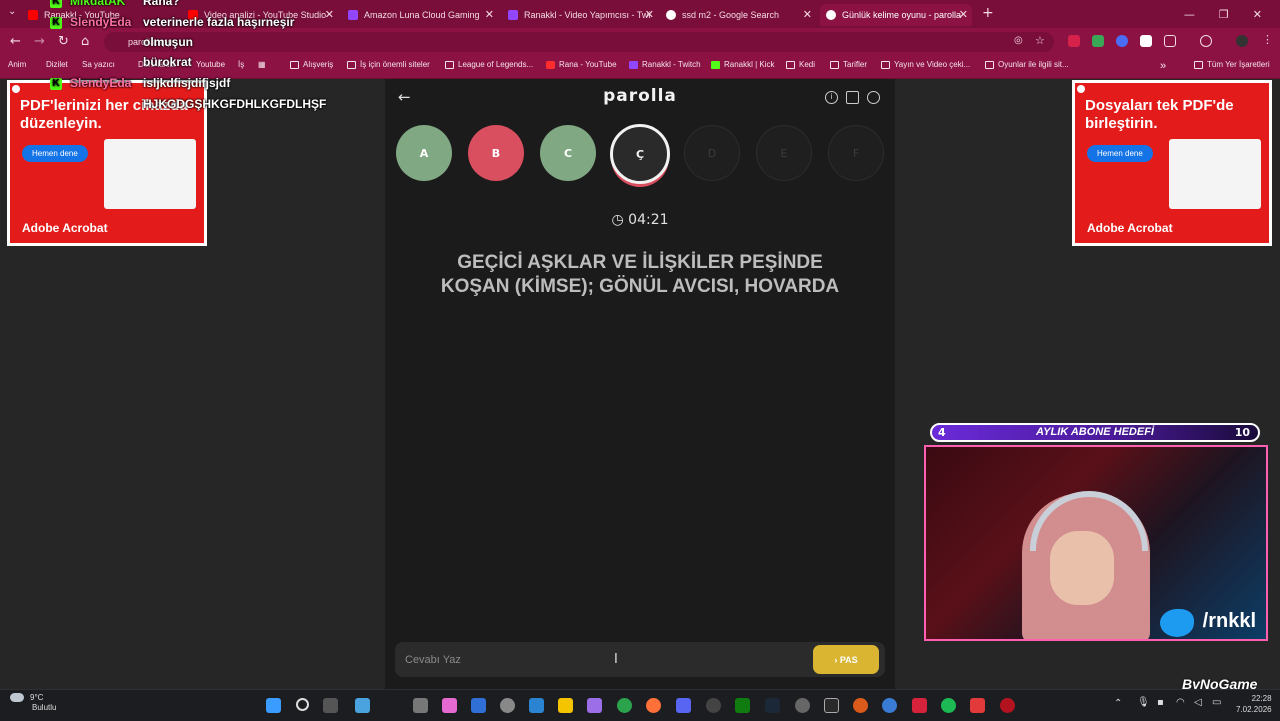  Describe the element at coordinates (1242, 41) in the screenshot. I see `profile-avatar` at that location.